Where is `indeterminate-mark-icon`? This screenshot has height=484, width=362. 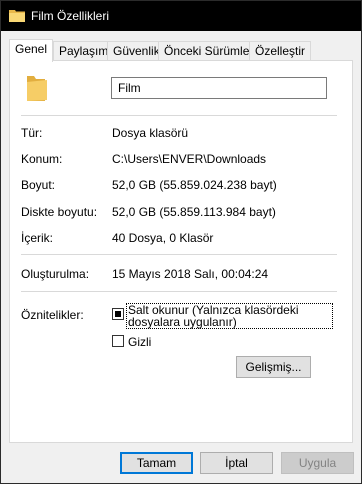 indeterminate-mark-icon is located at coordinates (118, 314).